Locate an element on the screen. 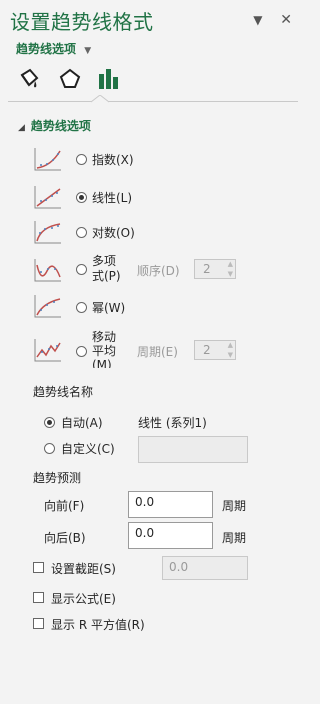  label-moving-average-line1: 移动 is located at coordinates (104, 337).